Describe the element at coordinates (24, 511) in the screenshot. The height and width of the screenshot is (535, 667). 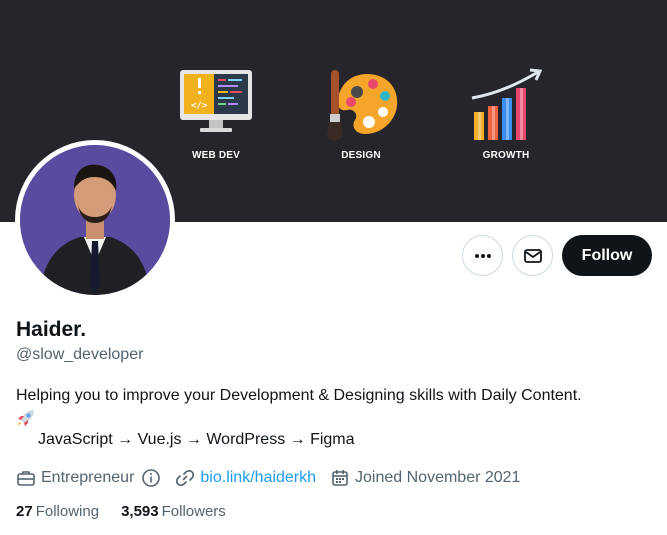
I see `following-count: 27` at that location.